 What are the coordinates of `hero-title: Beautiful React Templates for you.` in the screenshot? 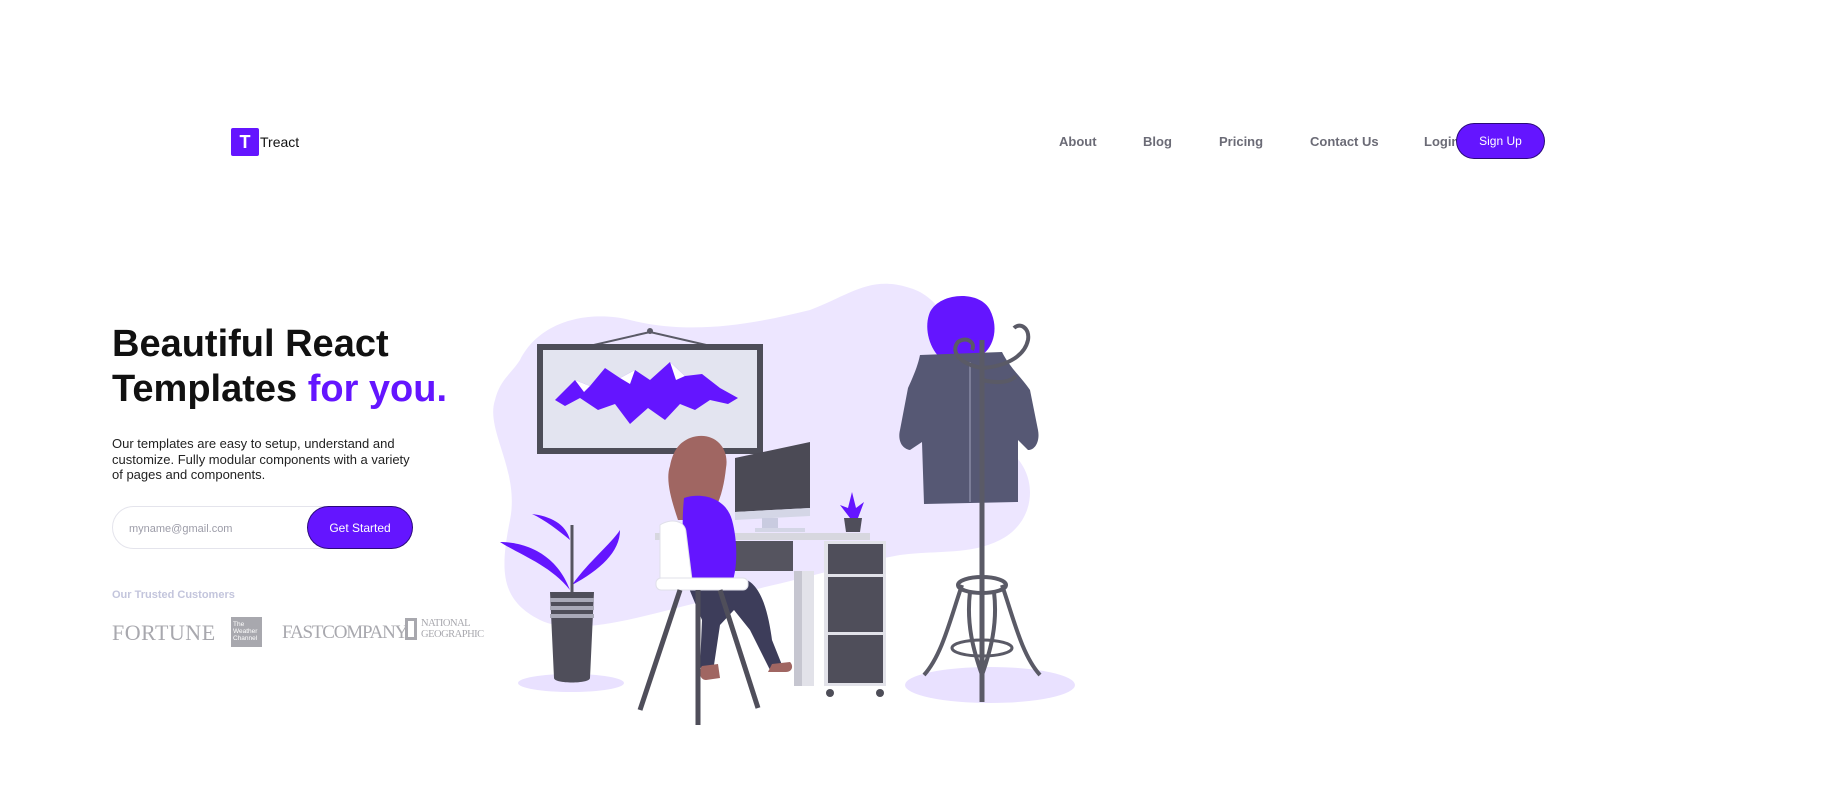 It's located at (279, 367).